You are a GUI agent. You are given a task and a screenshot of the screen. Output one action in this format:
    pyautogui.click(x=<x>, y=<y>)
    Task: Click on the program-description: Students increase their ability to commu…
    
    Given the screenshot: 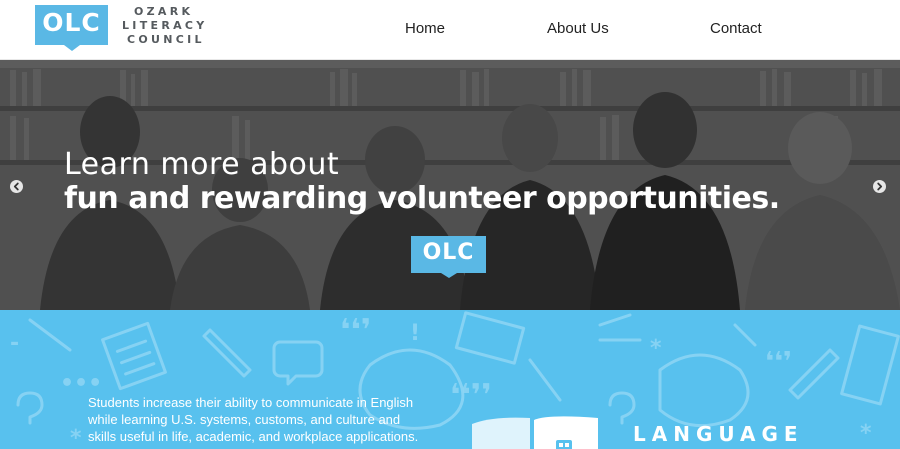 What is the action you would take?
    pyautogui.click(x=253, y=419)
    